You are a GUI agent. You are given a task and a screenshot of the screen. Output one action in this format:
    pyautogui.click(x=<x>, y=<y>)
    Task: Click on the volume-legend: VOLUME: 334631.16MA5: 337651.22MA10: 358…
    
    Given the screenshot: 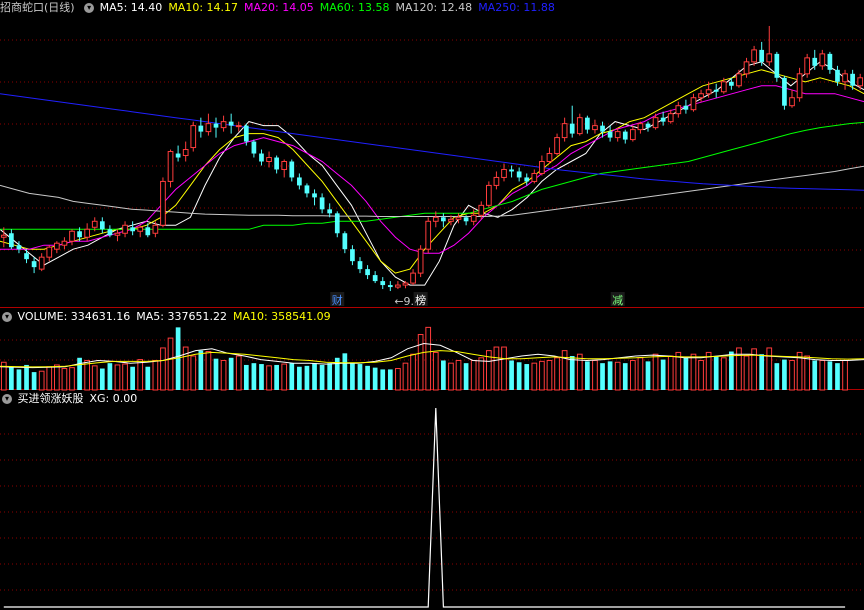 What is the action you would take?
    pyautogui.click(x=177, y=316)
    